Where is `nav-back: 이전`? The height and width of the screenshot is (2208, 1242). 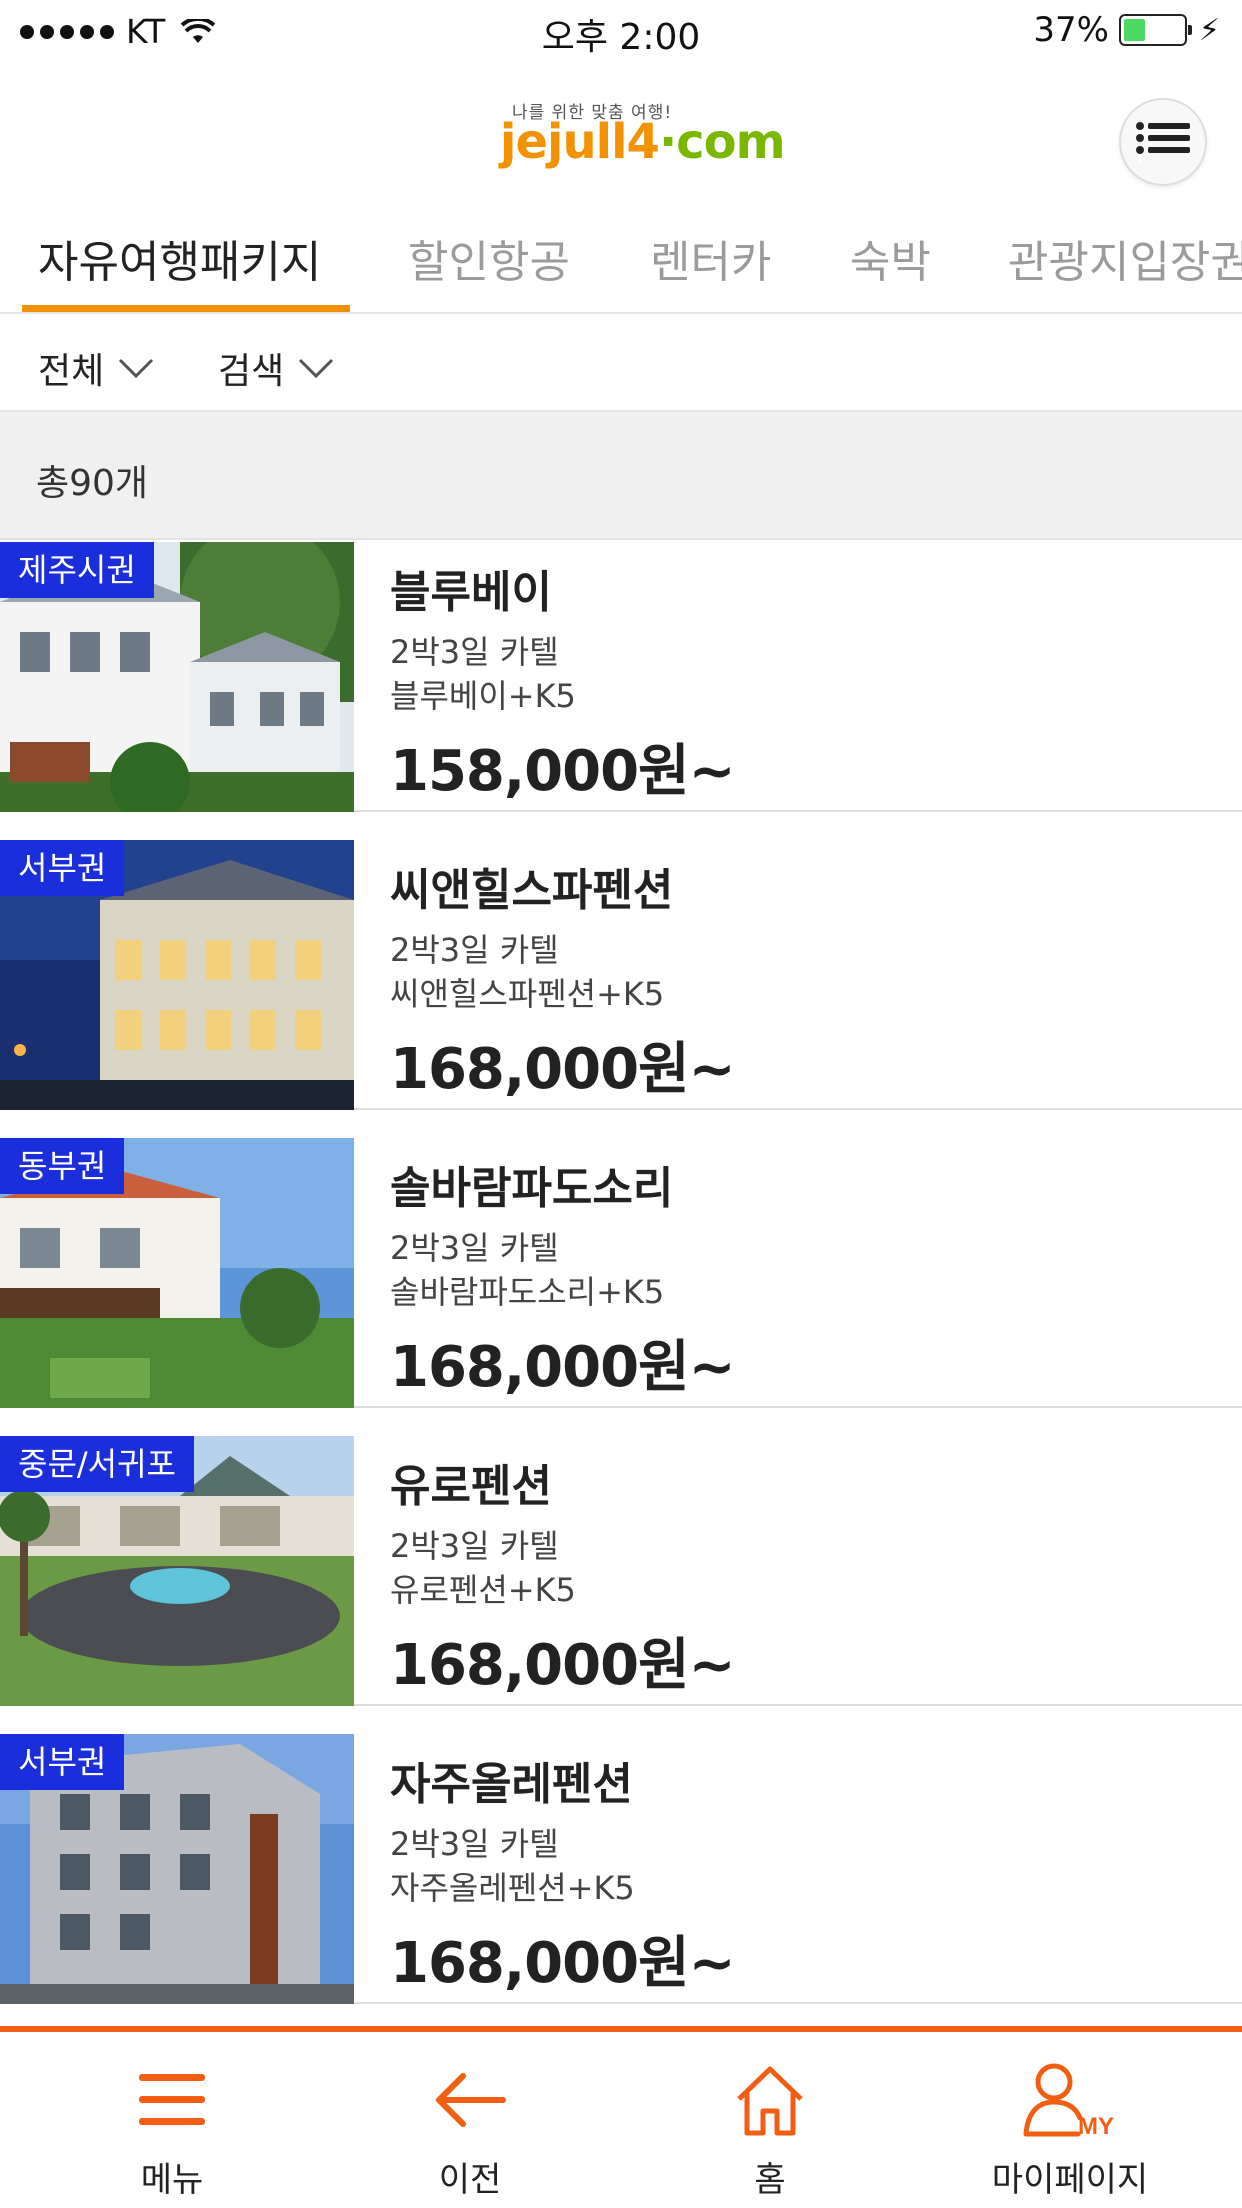
nav-back: 이전 is located at coordinates (470, 2128).